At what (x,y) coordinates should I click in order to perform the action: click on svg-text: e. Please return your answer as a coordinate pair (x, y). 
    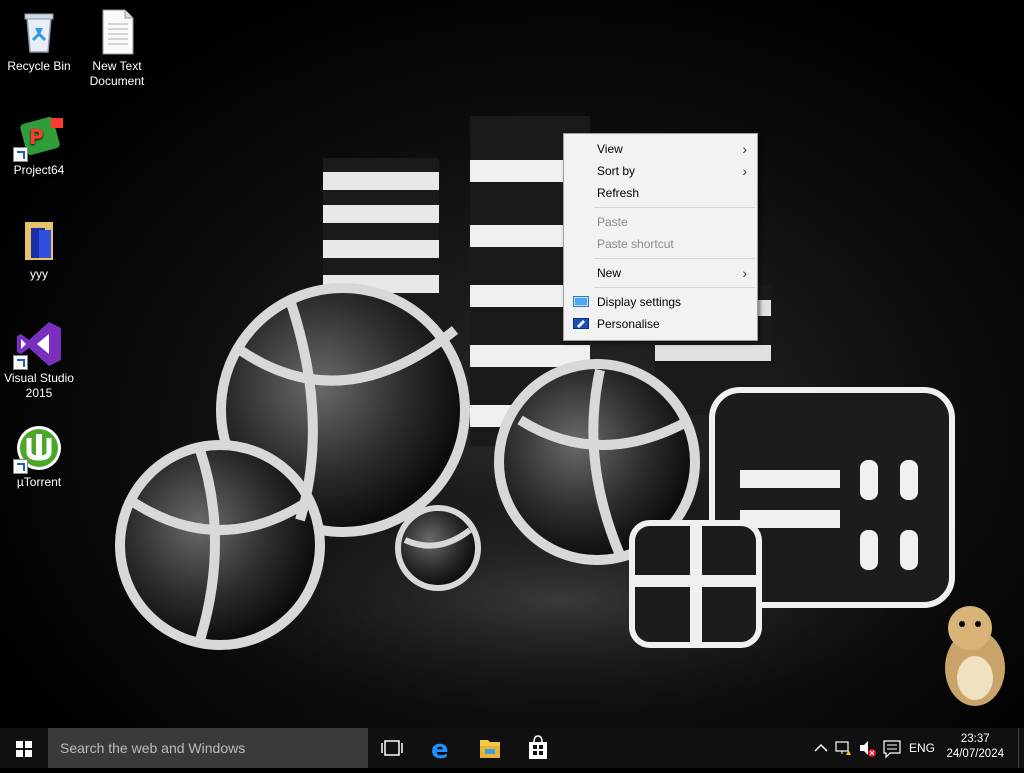
    Looking at the image, I should click on (440, 750).